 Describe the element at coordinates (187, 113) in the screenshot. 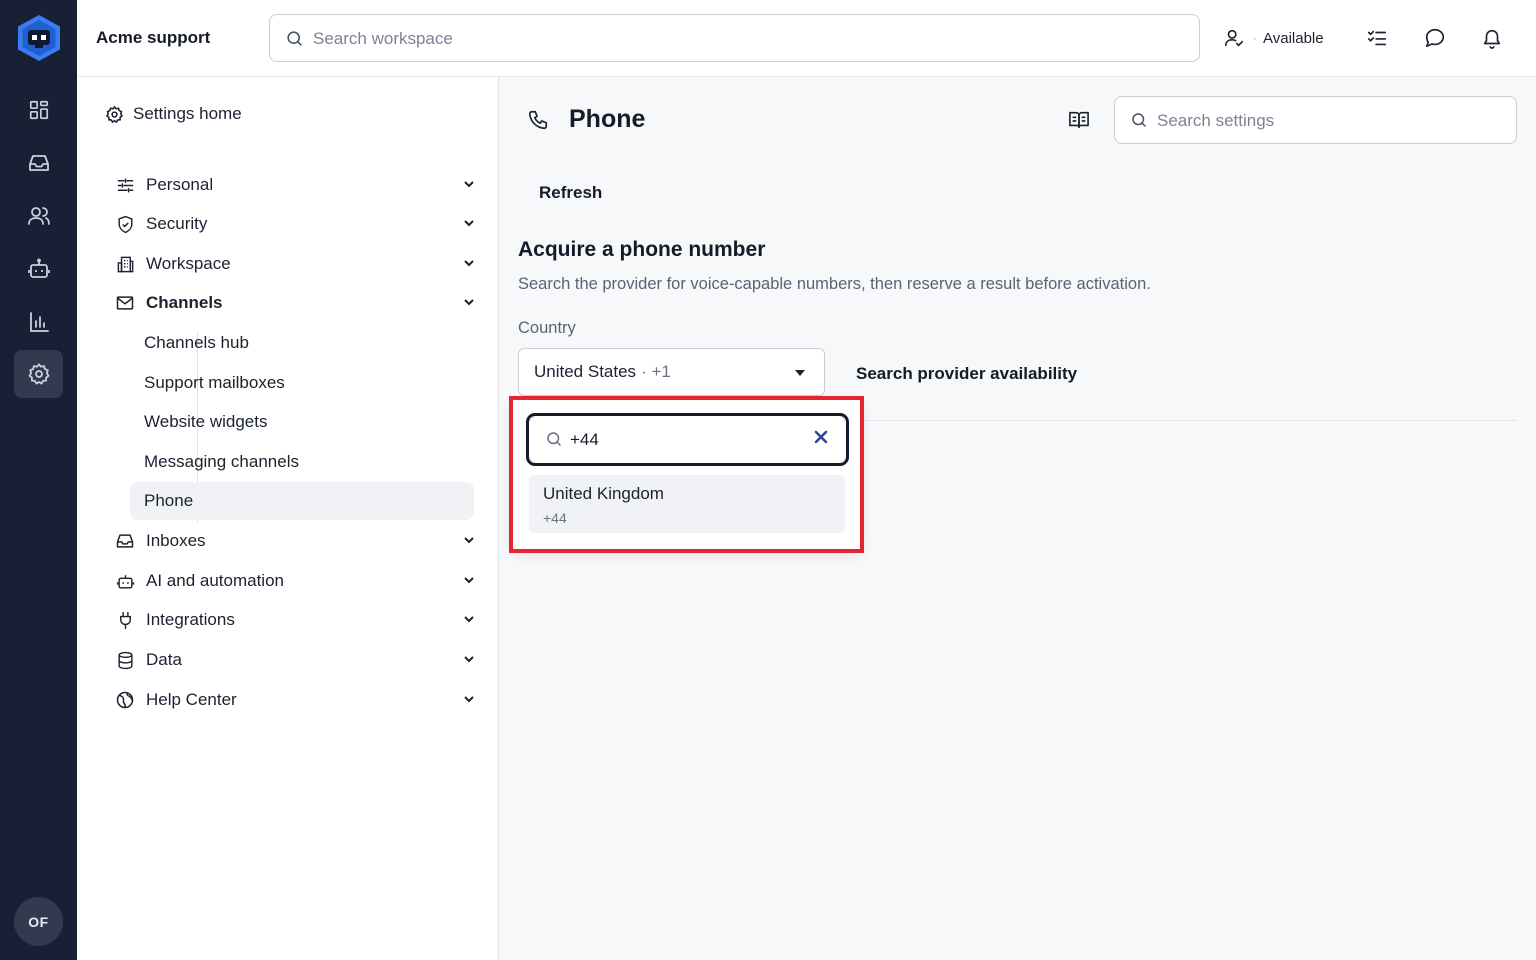

I see `settings-home-label: Settings home` at that location.